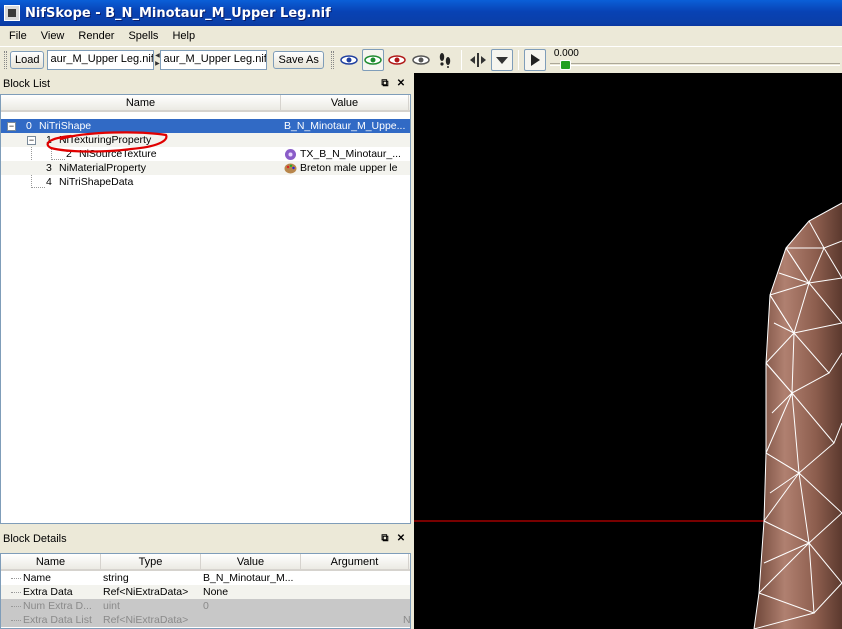  I want to click on menu-spells: Spells, so click(143, 36).